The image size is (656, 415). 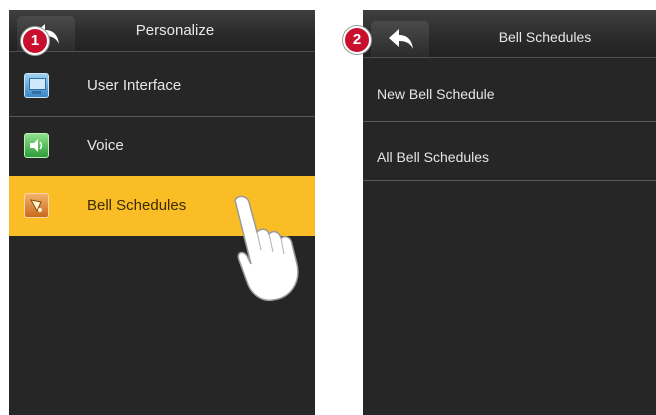 I want to click on back-button, so click(x=400, y=39).